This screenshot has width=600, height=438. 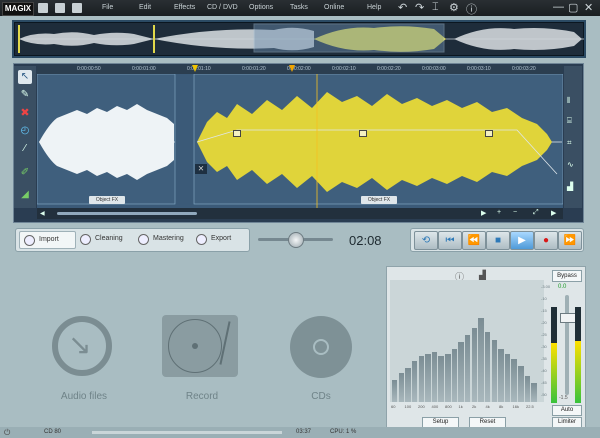 I want to click on fit-icon: ⤢, so click(x=536, y=213).